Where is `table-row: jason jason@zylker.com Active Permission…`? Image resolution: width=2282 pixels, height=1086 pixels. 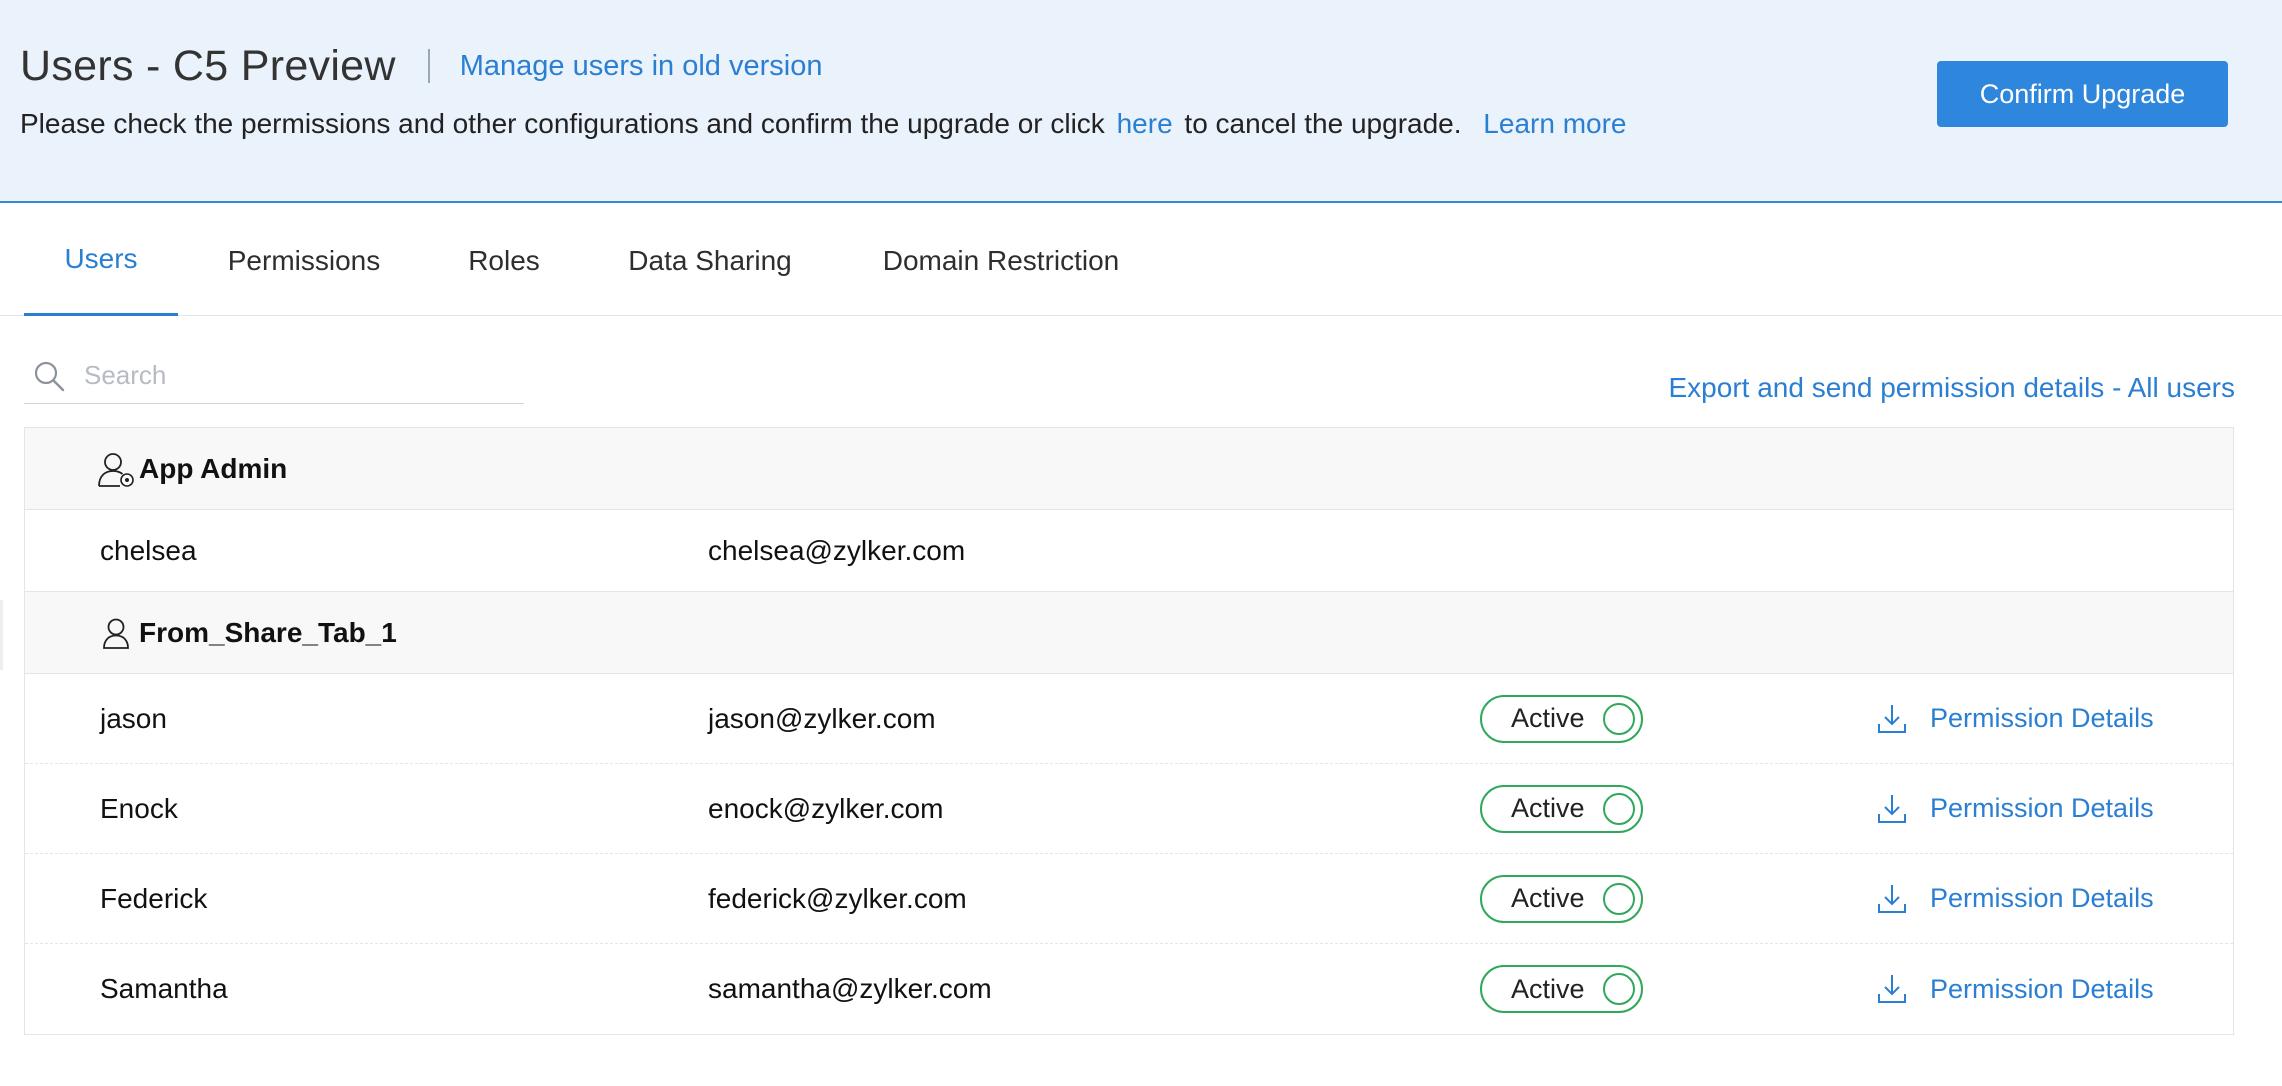 table-row: jason jason@zylker.com Active Permission… is located at coordinates (1129, 719).